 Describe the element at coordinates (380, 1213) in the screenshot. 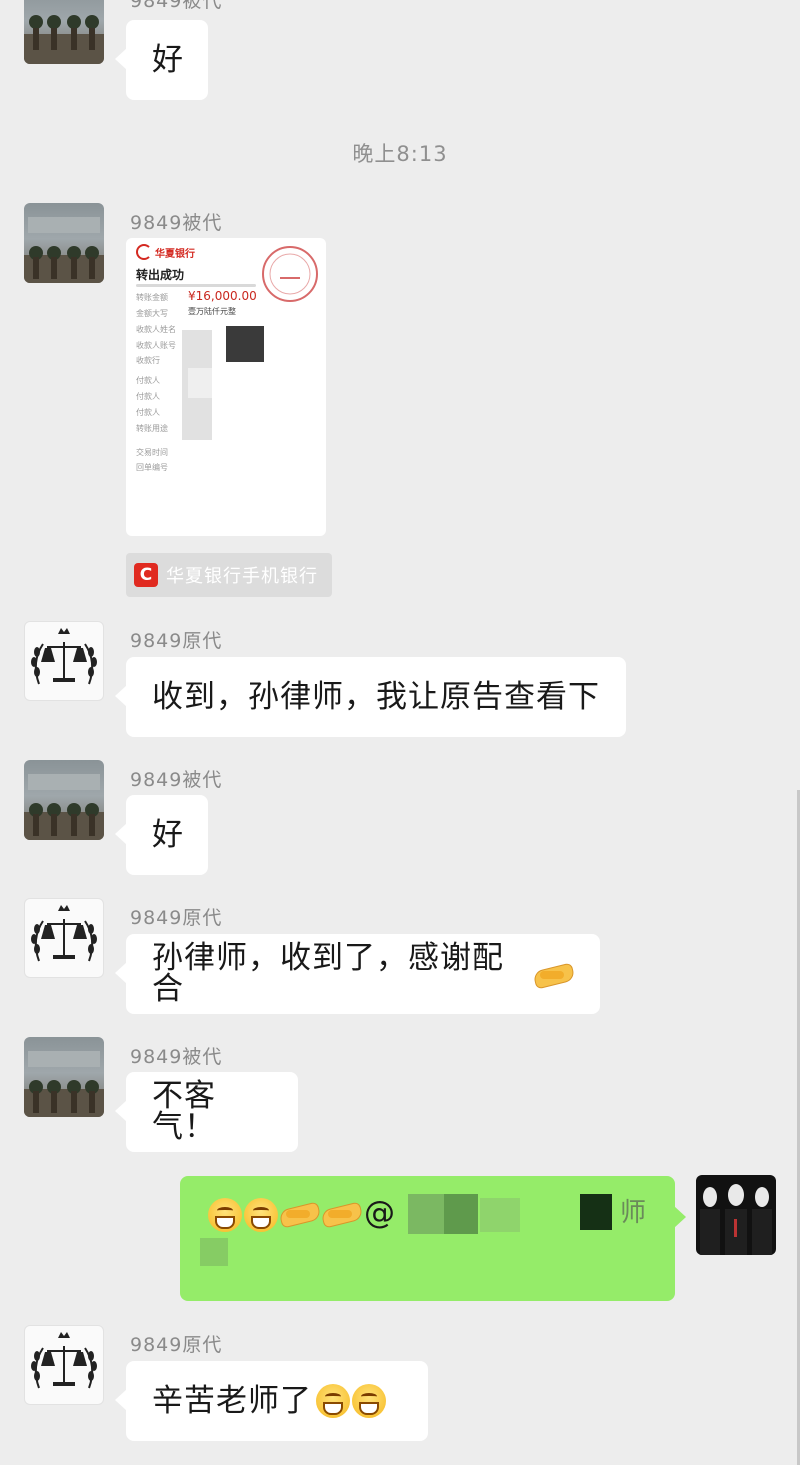

I see `mention-text: @` at that location.